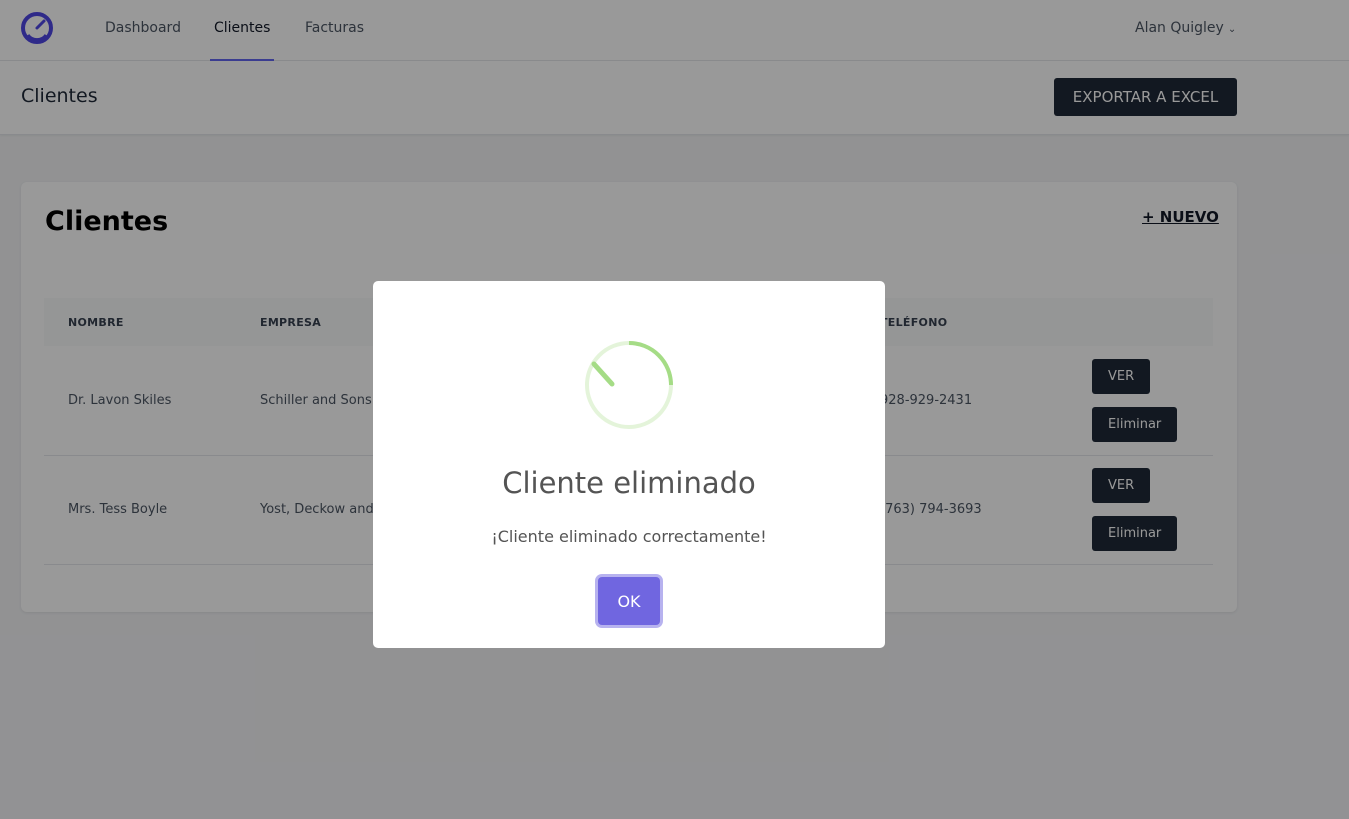  Describe the element at coordinates (629, 536) in the screenshot. I see `dialog-message: ¡Cliente eliminado correctamente!` at that location.